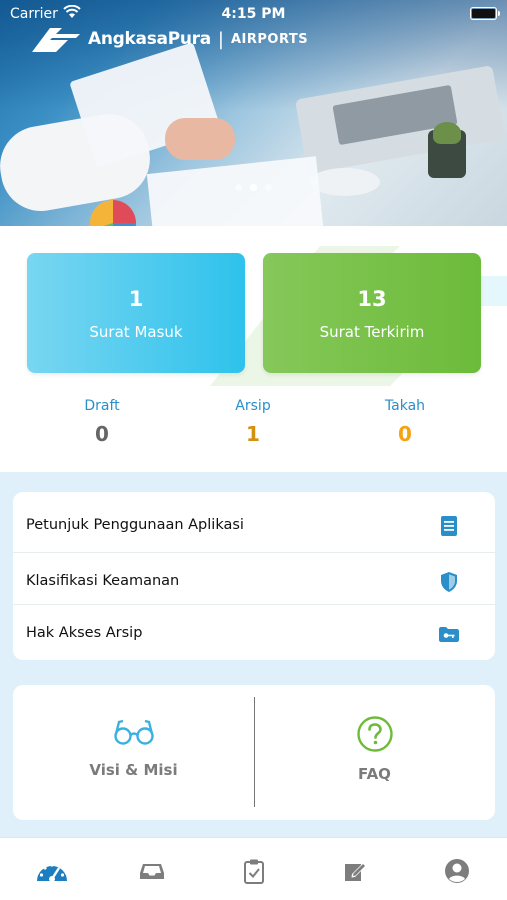  I want to click on banner-photo-hand, so click(200, 139).